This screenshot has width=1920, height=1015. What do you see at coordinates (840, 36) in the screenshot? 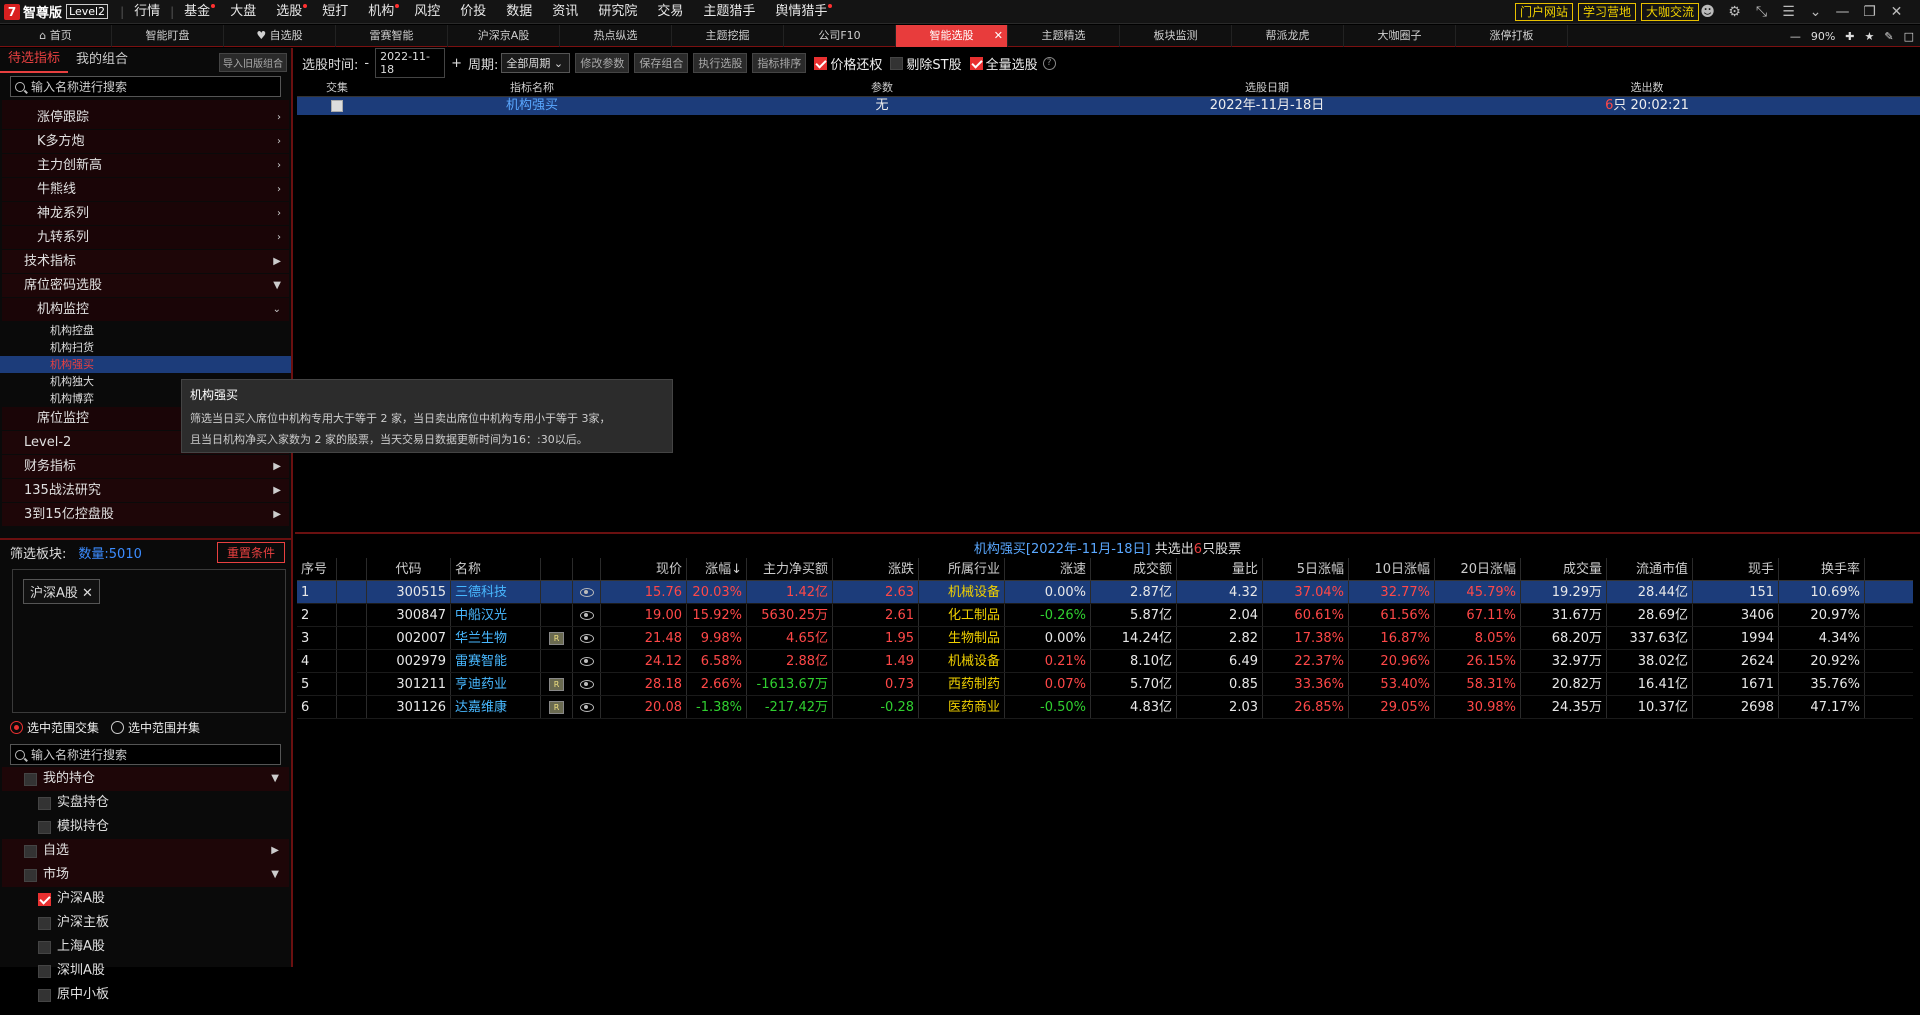
I see `tab-item: 公司F10` at bounding box center [840, 36].